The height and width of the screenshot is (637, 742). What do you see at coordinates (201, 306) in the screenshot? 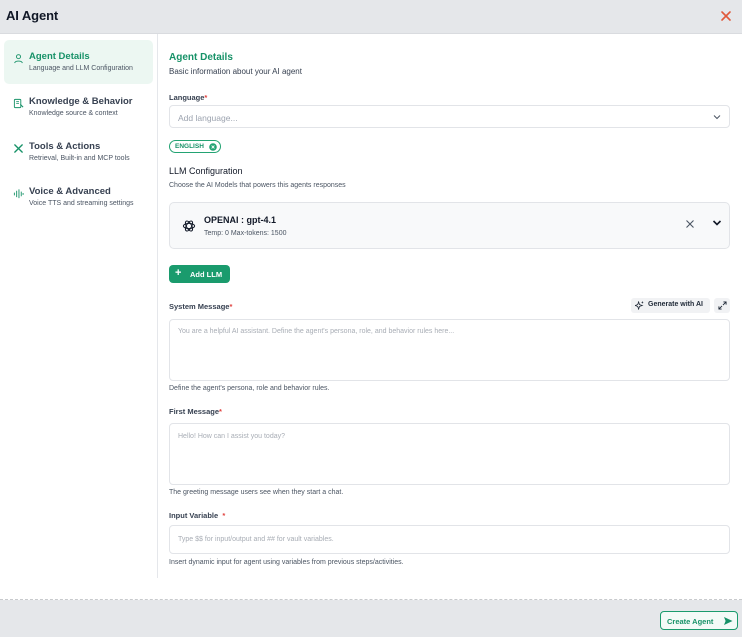
I see `system-message-label: System Message*` at bounding box center [201, 306].